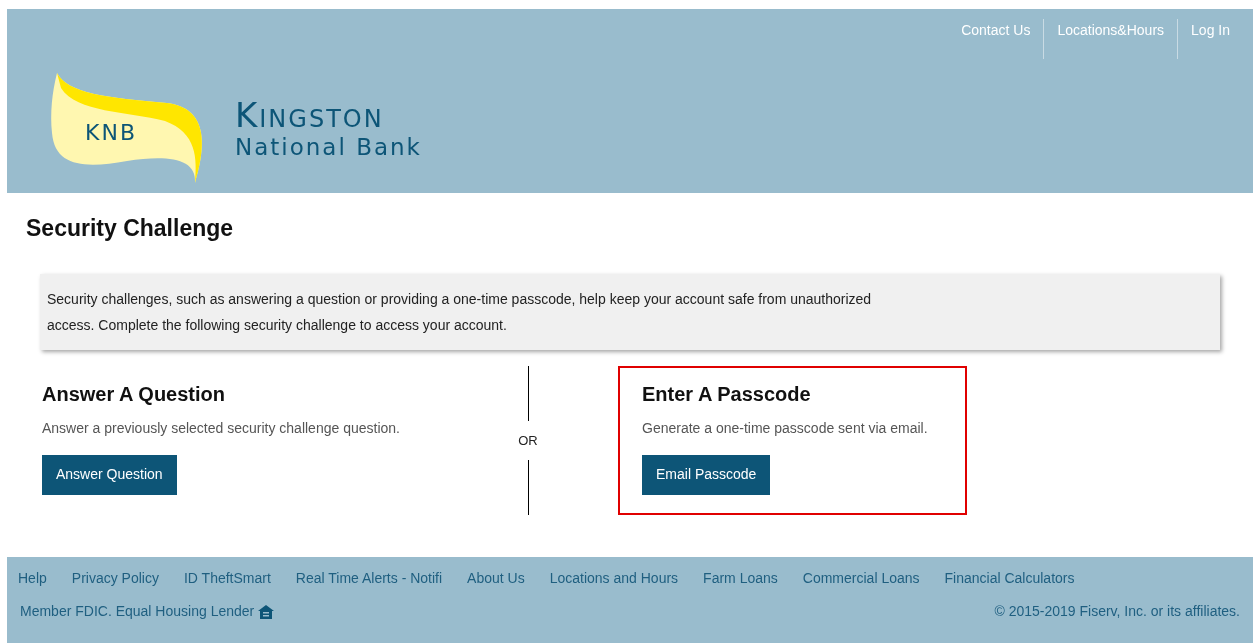 This screenshot has width=1253, height=643. Describe the element at coordinates (727, 394) in the screenshot. I see `option-title: Enter A Passcode` at that location.